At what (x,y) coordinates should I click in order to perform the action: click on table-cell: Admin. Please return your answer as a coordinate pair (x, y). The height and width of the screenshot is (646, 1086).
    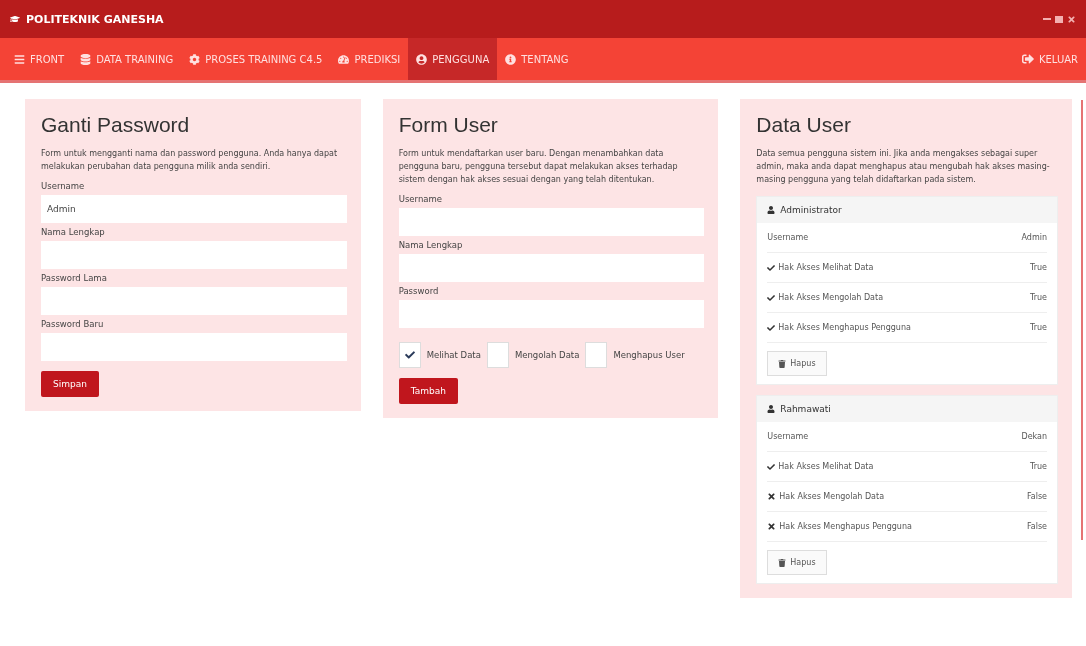
    Looking at the image, I should click on (1034, 237).